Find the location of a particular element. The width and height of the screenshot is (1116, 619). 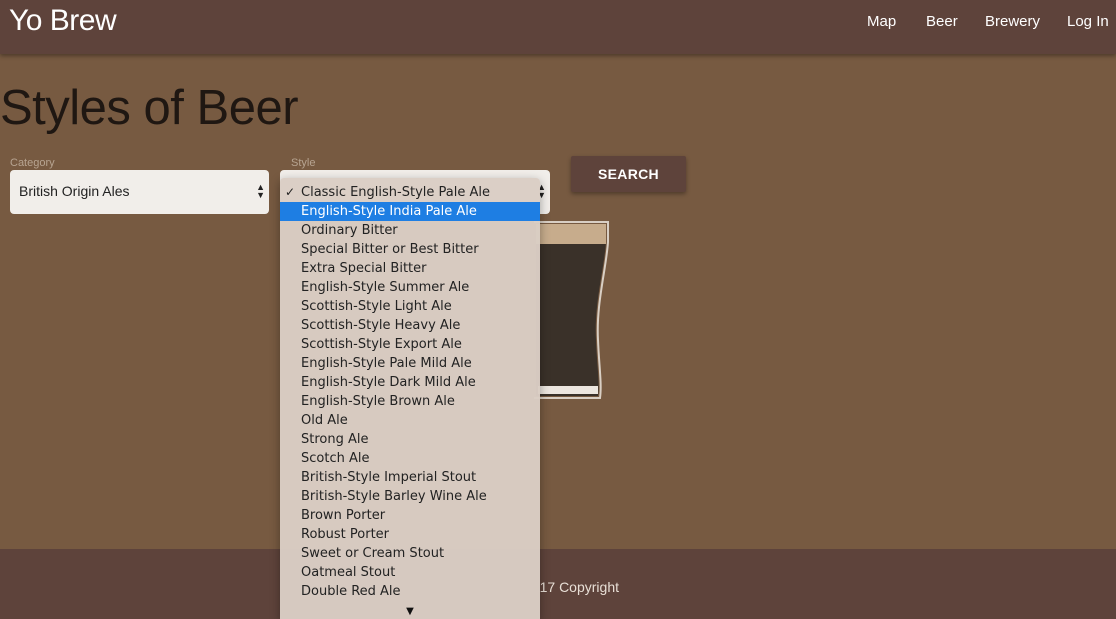

nav-link-map: Map is located at coordinates (881, 21).